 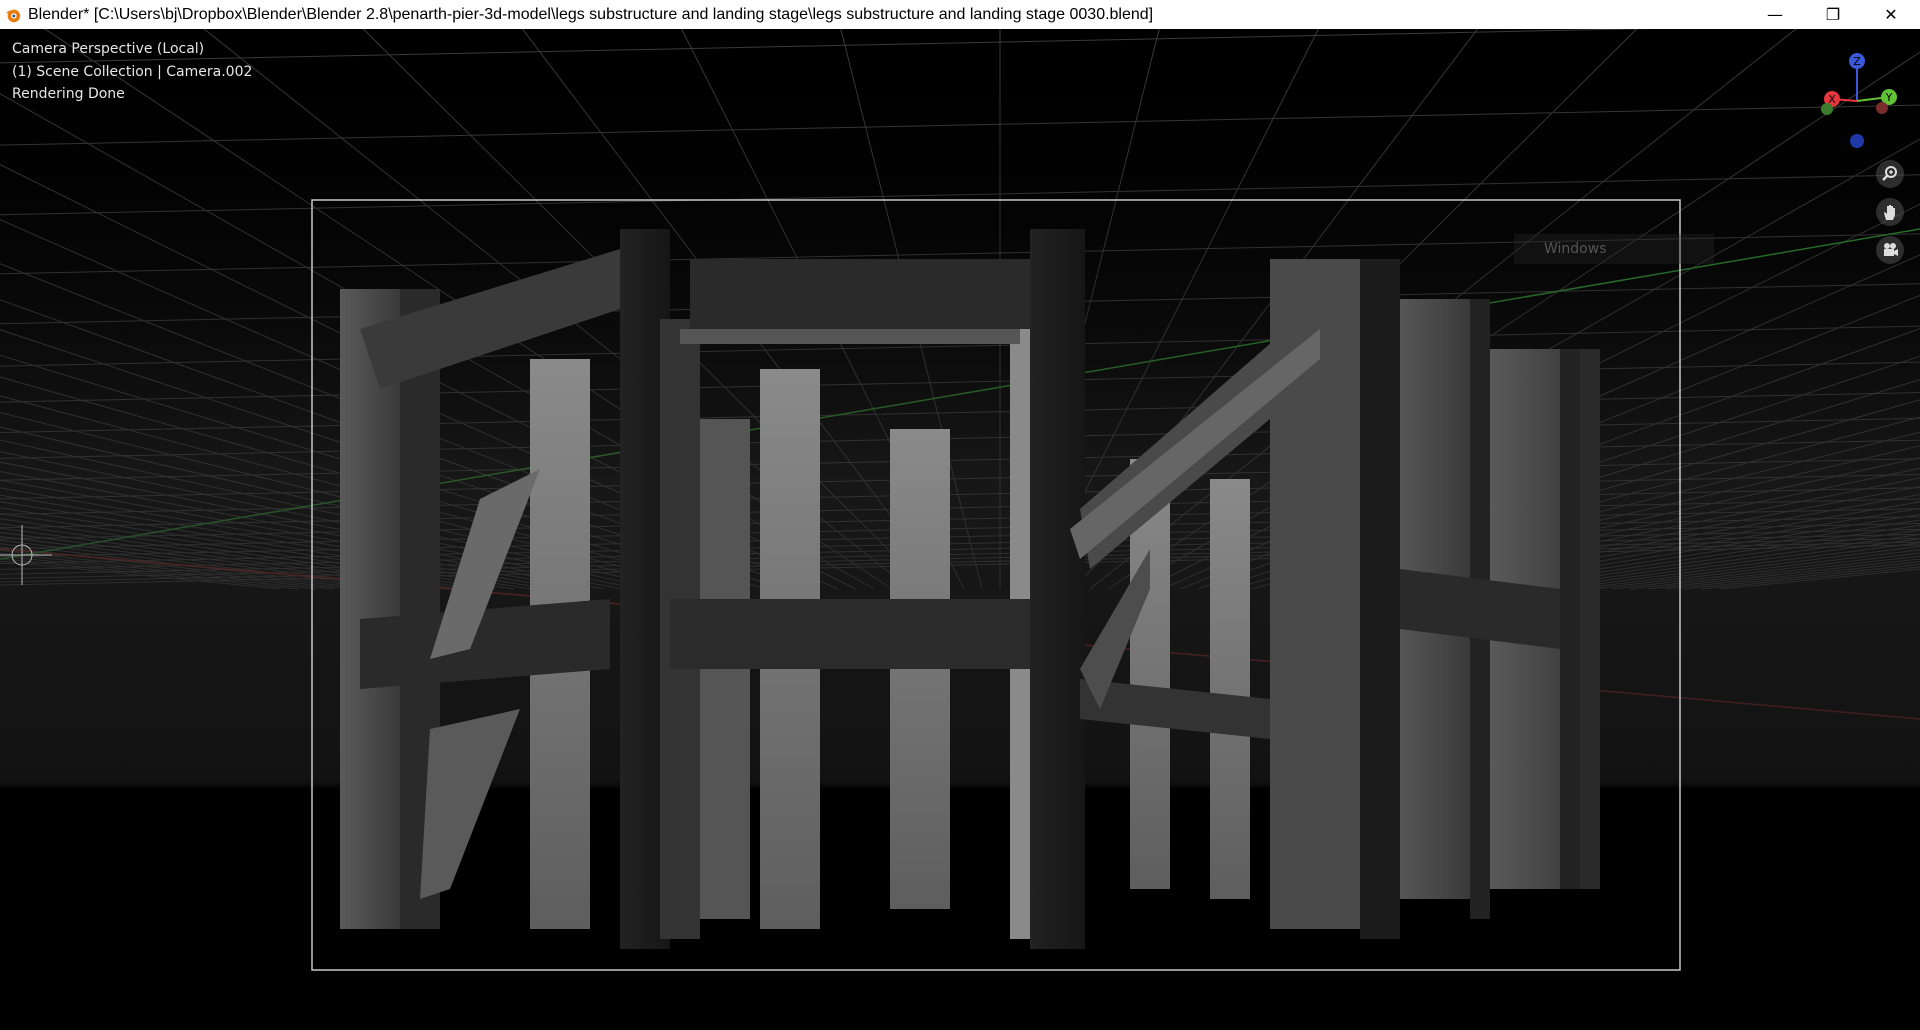 What do you see at coordinates (1857, 61) in the screenshot?
I see `gizmo-z-label: Z` at bounding box center [1857, 61].